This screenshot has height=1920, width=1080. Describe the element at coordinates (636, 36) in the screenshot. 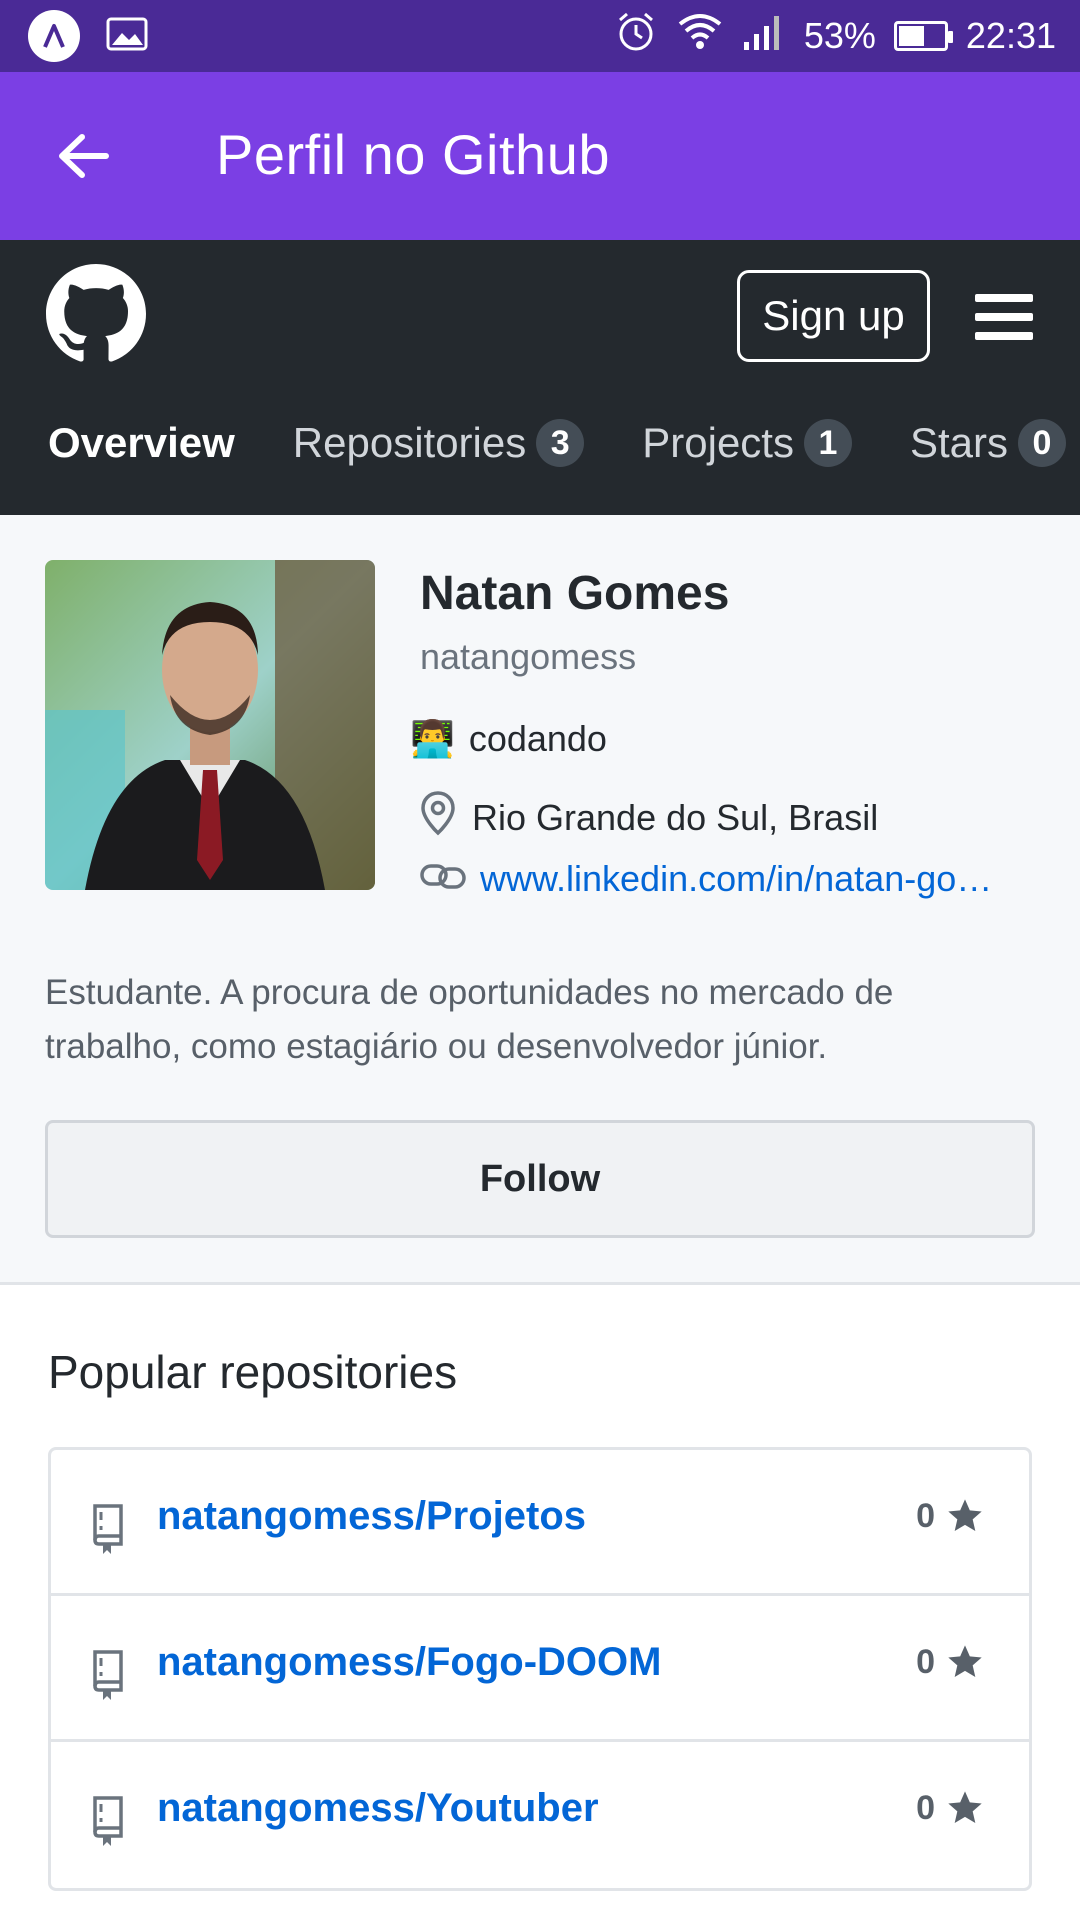

I see `alarm-icon` at that location.